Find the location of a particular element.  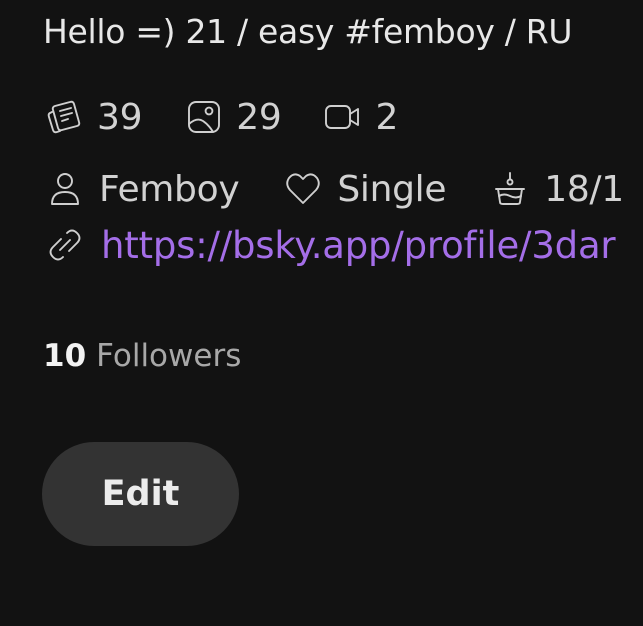

posts-count: 39 is located at coordinates (120, 117).